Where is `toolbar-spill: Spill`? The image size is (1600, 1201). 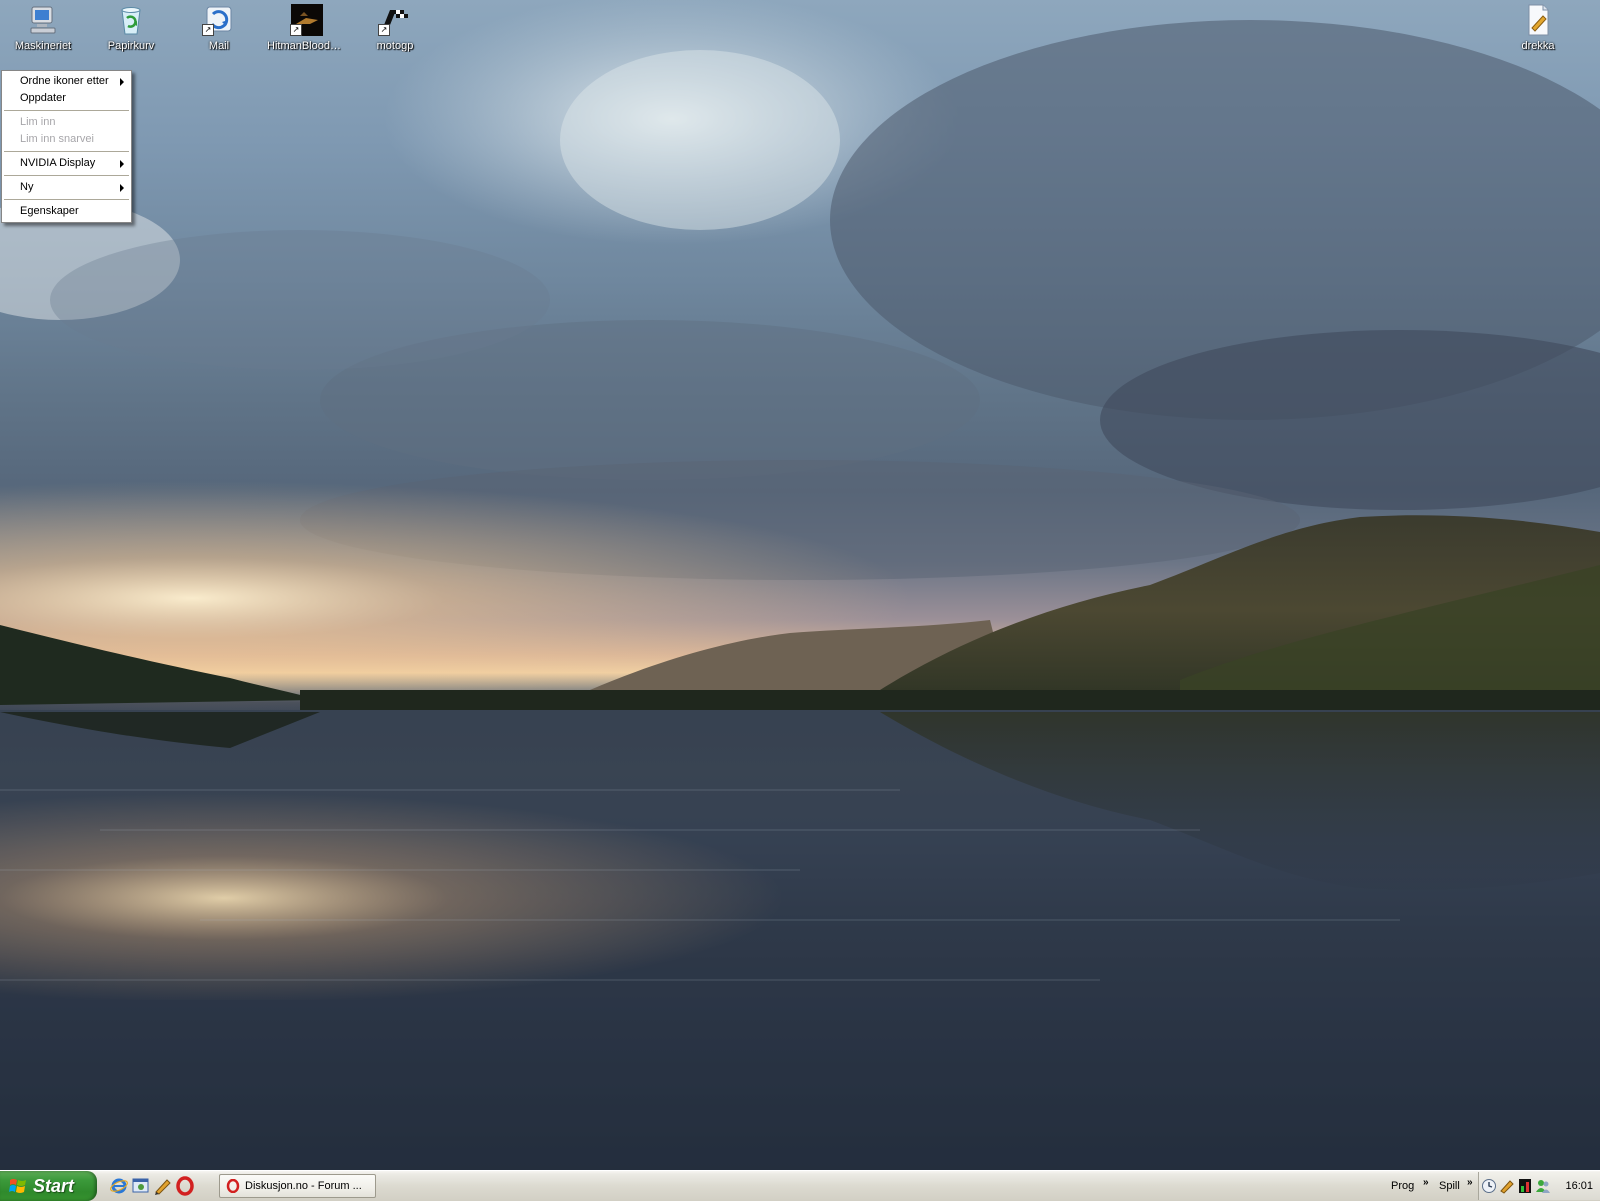 toolbar-spill: Spill is located at coordinates (1449, 1186).